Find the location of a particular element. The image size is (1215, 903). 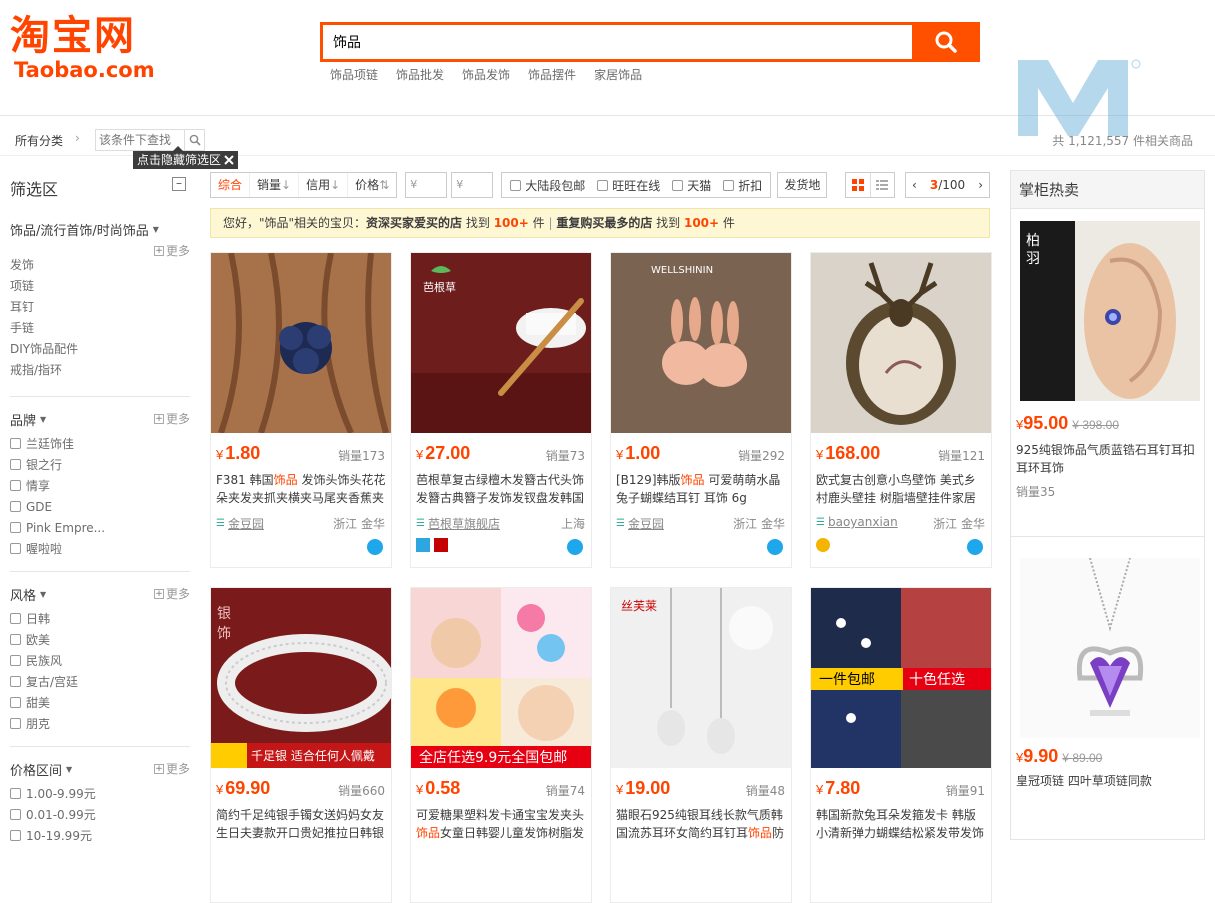

product-title: 芭根草复古绿檀木发簪古代头饰发簪古典簪子发饰发钗盘发韩国 is located at coordinates (501, 490).